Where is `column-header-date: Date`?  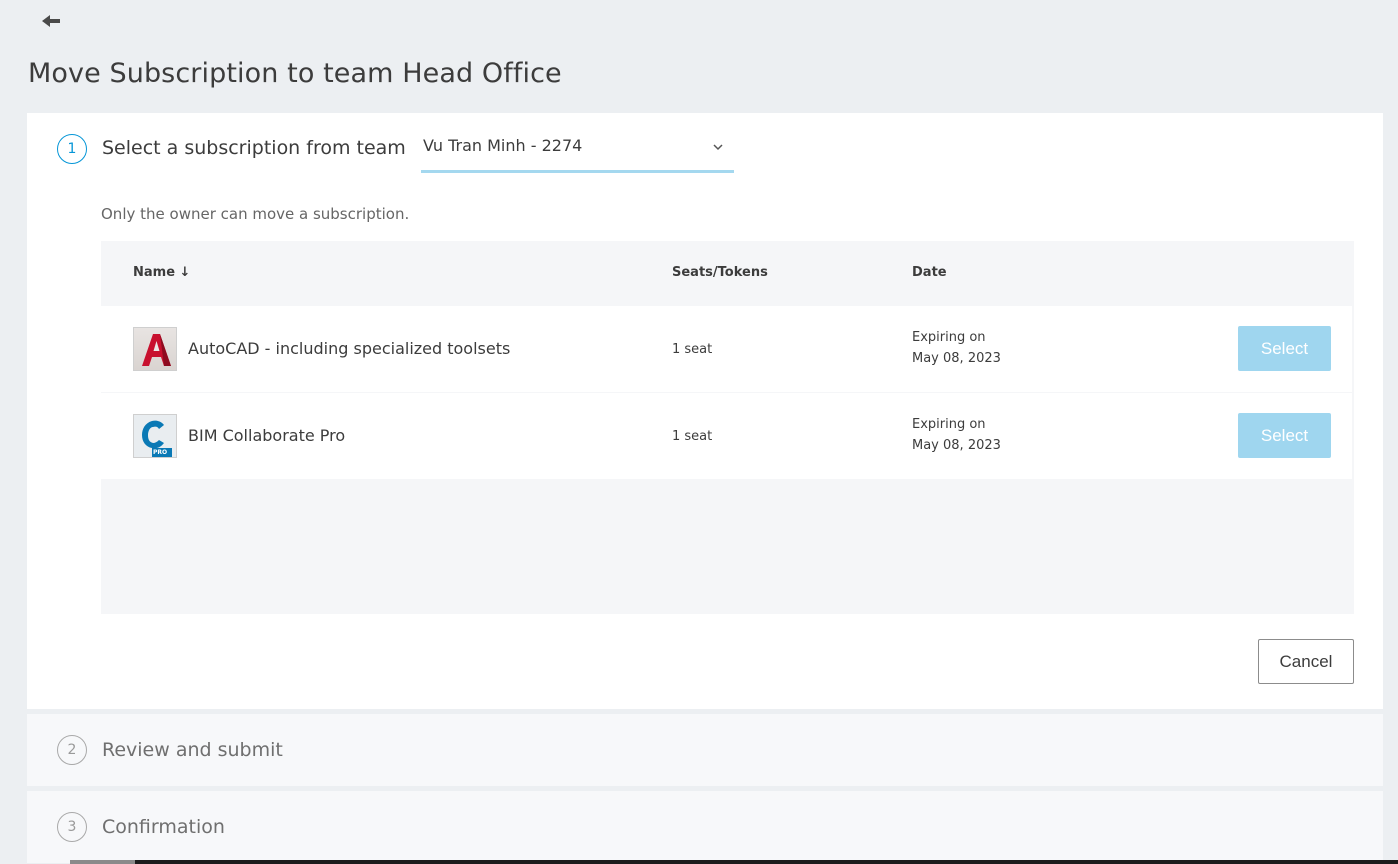 column-header-date: Date is located at coordinates (929, 272).